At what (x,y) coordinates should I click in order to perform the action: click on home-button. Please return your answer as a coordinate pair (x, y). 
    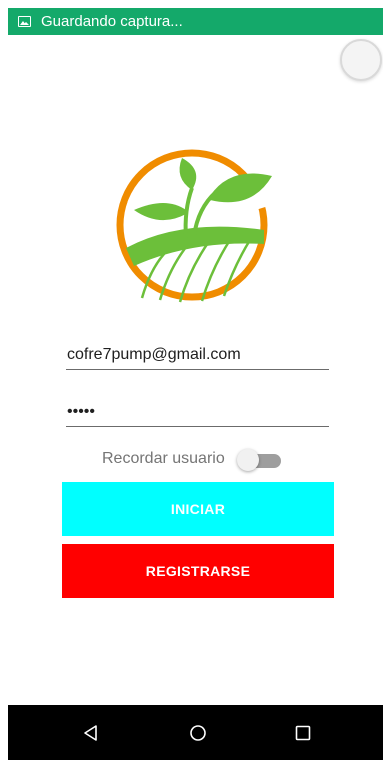
    Looking at the image, I should click on (198, 732).